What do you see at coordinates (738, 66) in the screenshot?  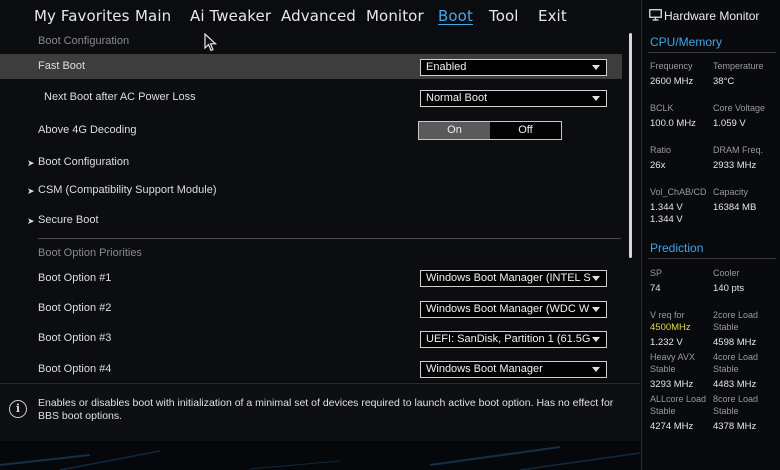 I see `temperature-label: Temperature` at bounding box center [738, 66].